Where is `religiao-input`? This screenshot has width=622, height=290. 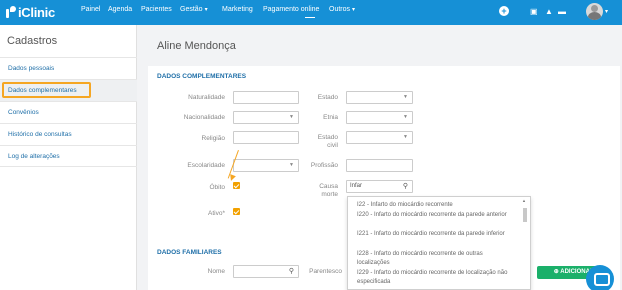
religiao-input is located at coordinates (266, 137).